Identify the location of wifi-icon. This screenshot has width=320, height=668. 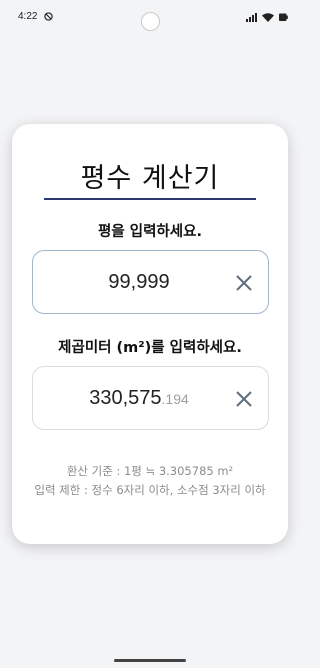
(268, 17).